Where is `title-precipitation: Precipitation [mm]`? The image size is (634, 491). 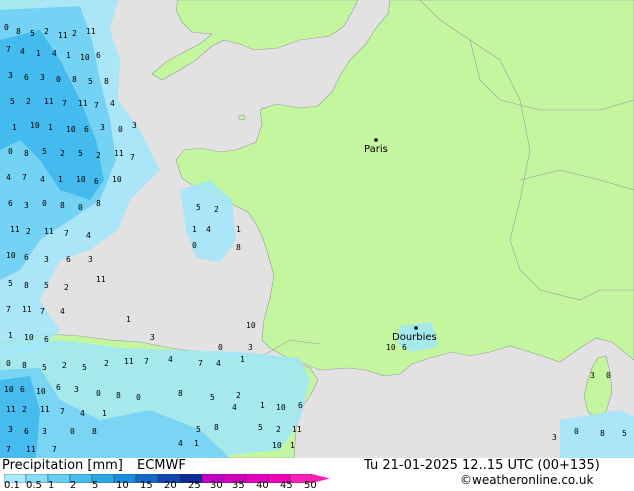 title-precipitation: Precipitation [mm] is located at coordinates (62, 465).